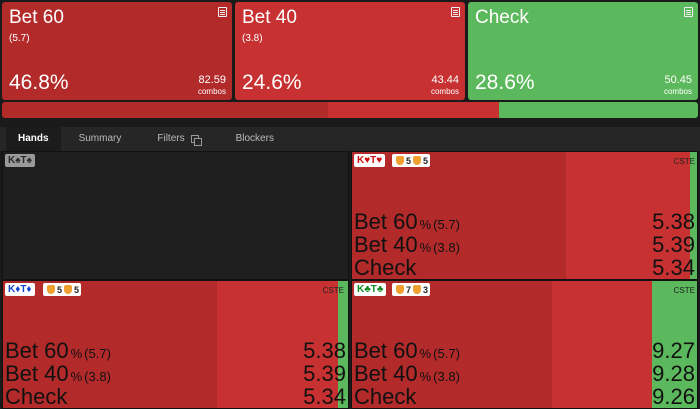 This screenshot has width=700, height=409. I want to click on combos-count: 82.59, so click(212, 80).